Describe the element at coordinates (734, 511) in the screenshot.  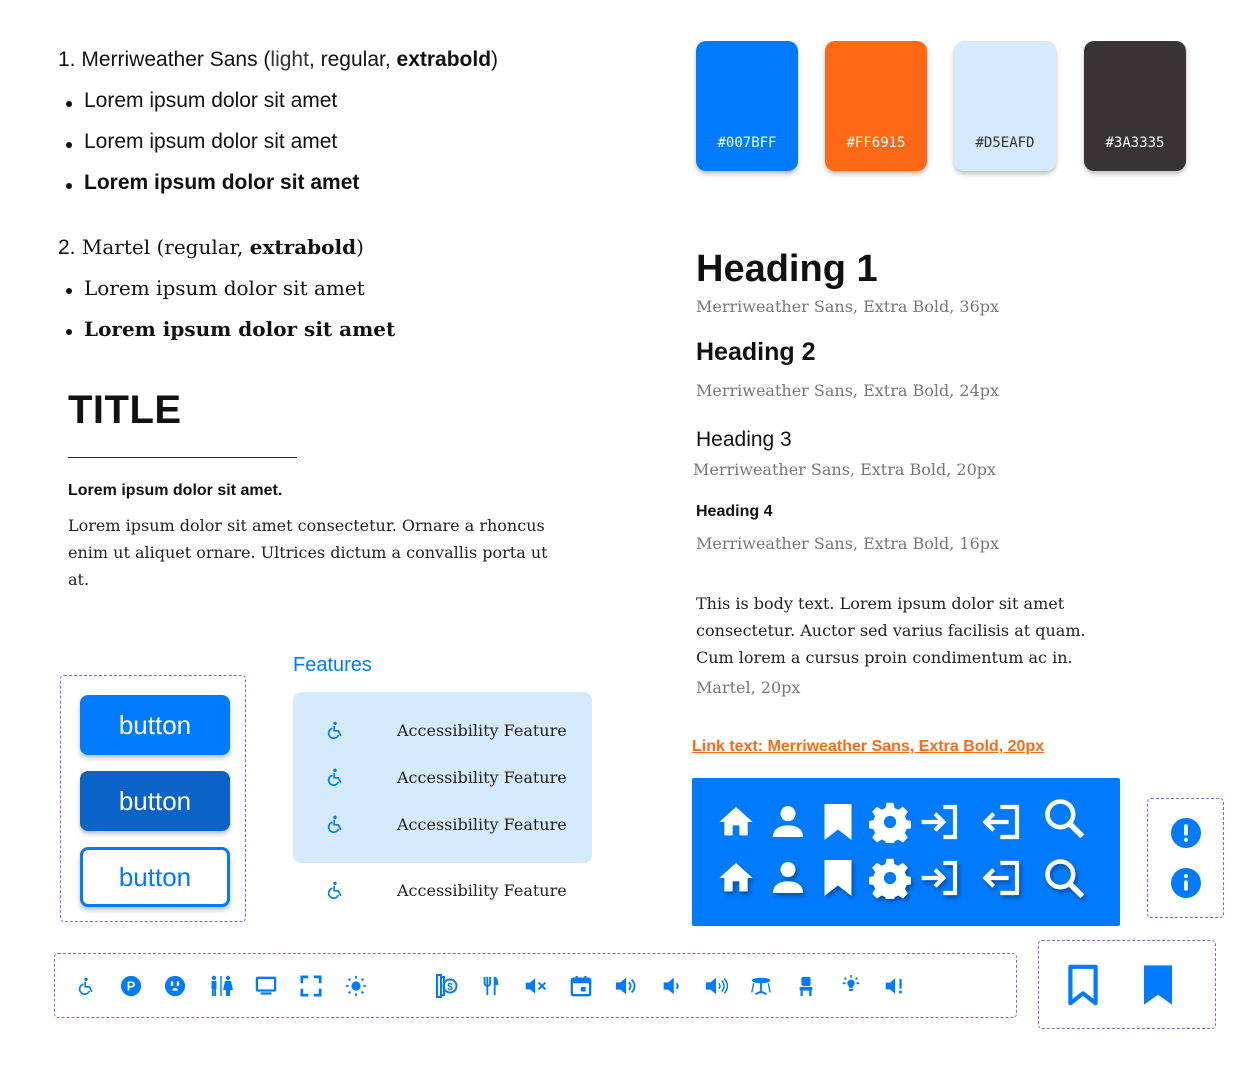
I see `heading-4: Heading 4` at that location.